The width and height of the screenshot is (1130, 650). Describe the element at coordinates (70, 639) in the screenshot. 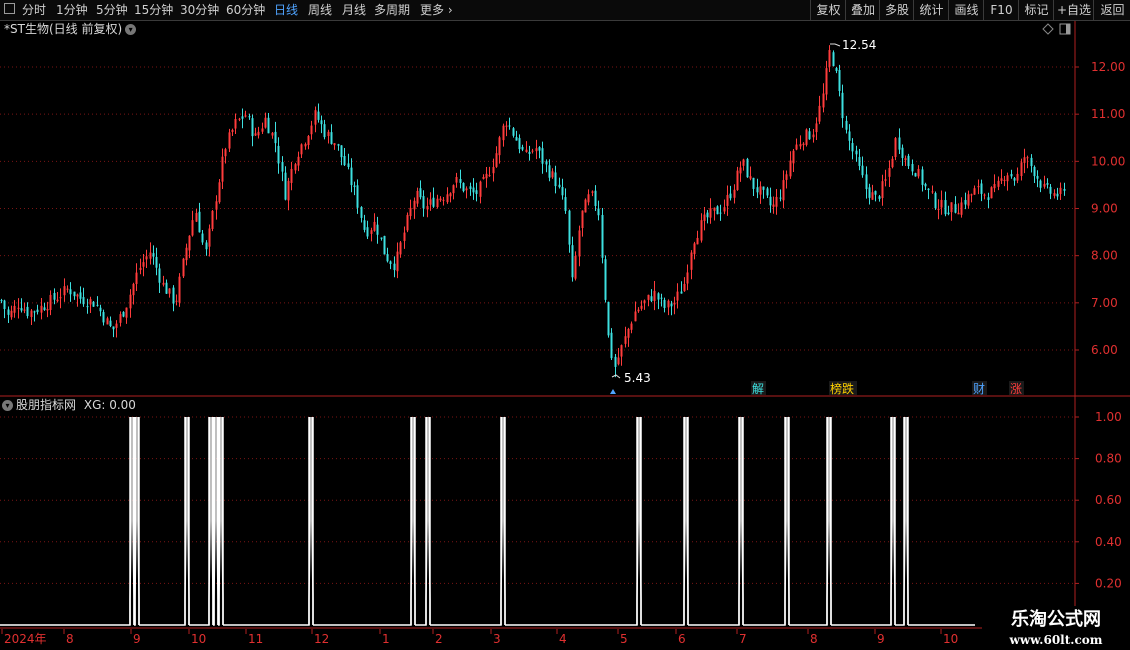

I see `time-tick-label: 8` at that location.